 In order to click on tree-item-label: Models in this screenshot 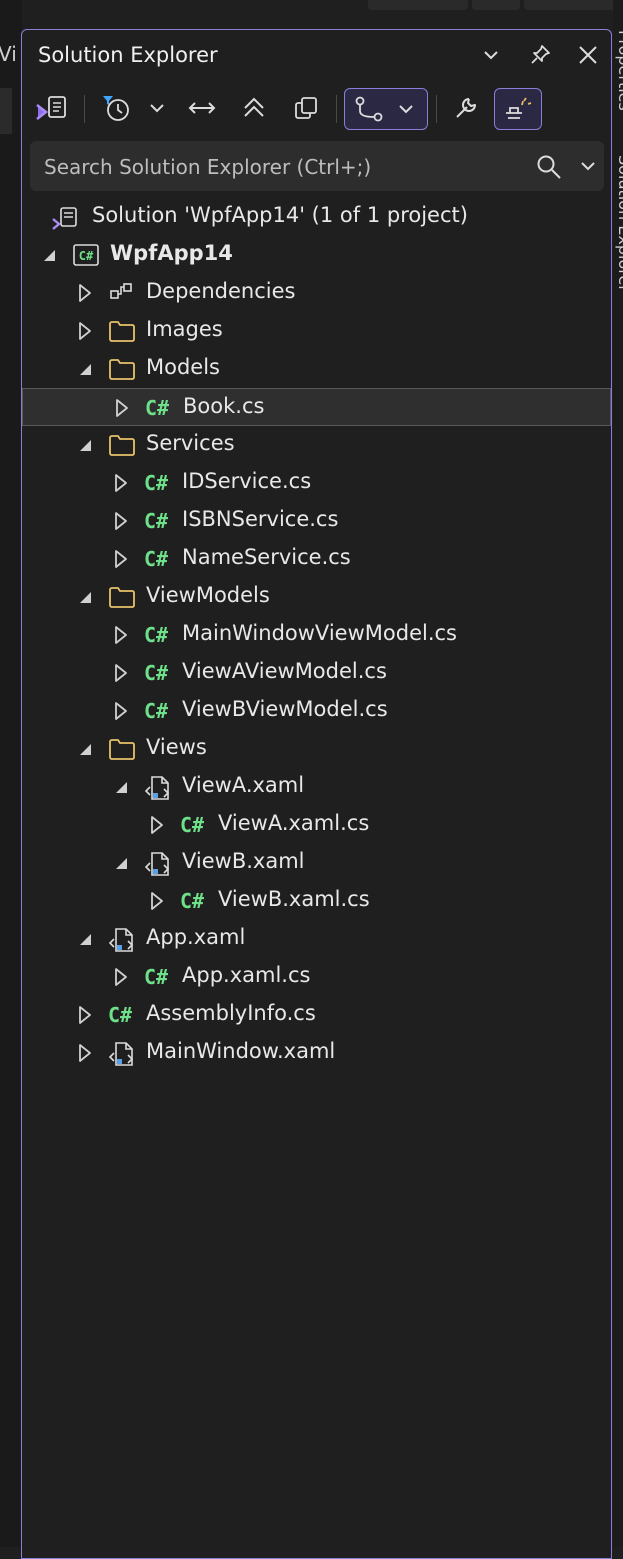, I will do `click(183, 367)`.